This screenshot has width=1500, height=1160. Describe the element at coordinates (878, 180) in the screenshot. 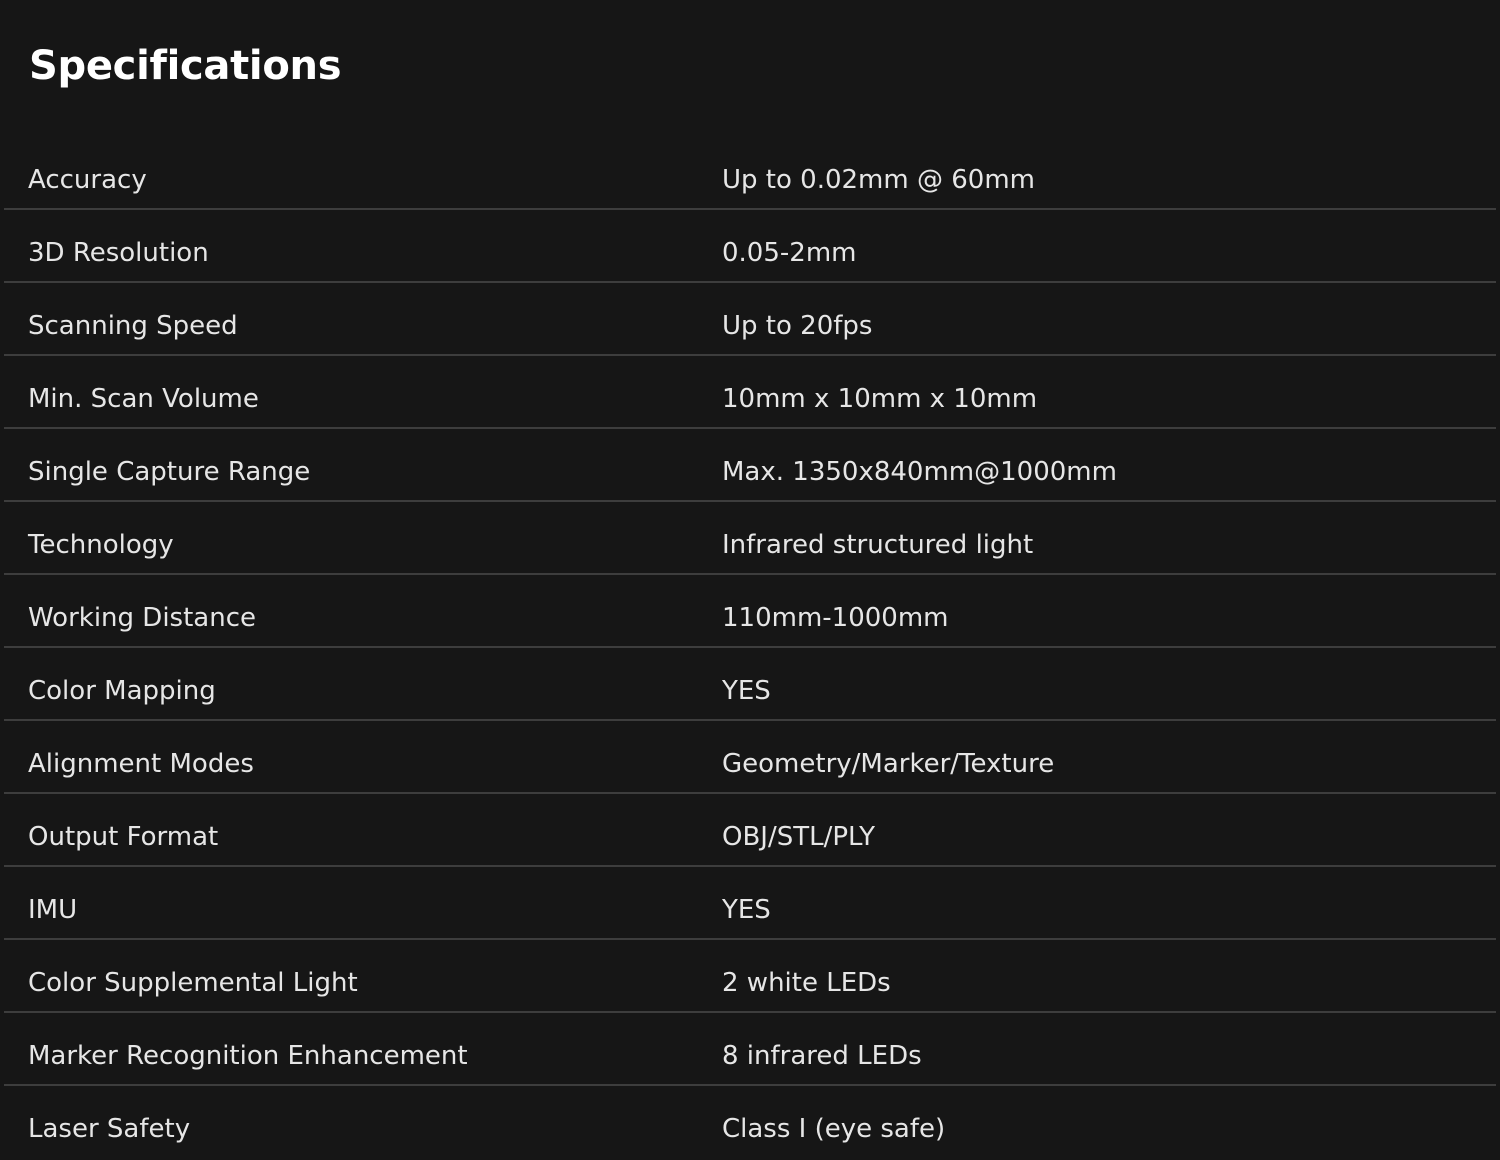

I see `spec-value: Up to 0.02mm @ 60mm` at that location.